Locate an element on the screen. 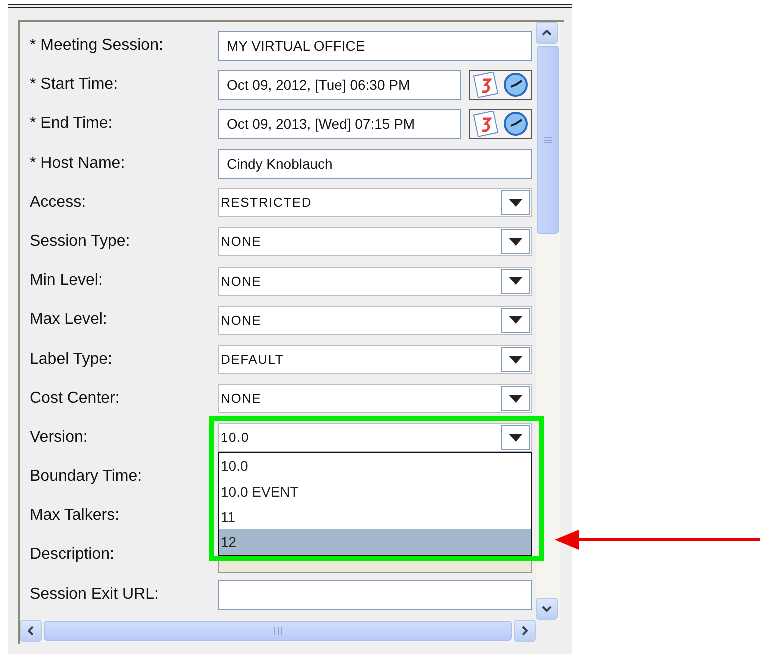 The height and width of the screenshot is (658, 760). field-label: Max Level: is located at coordinates (69, 320).